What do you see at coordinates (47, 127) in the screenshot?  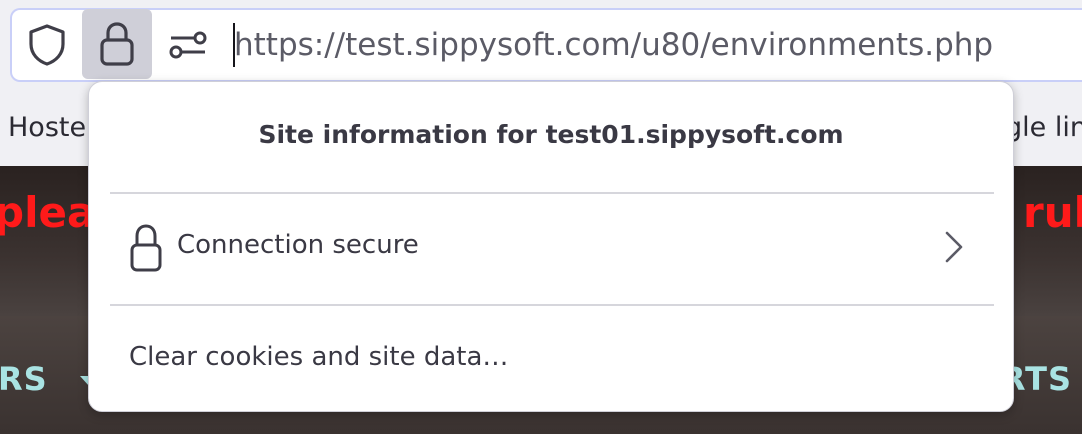 I see `bookmark-item: Hoste` at bounding box center [47, 127].